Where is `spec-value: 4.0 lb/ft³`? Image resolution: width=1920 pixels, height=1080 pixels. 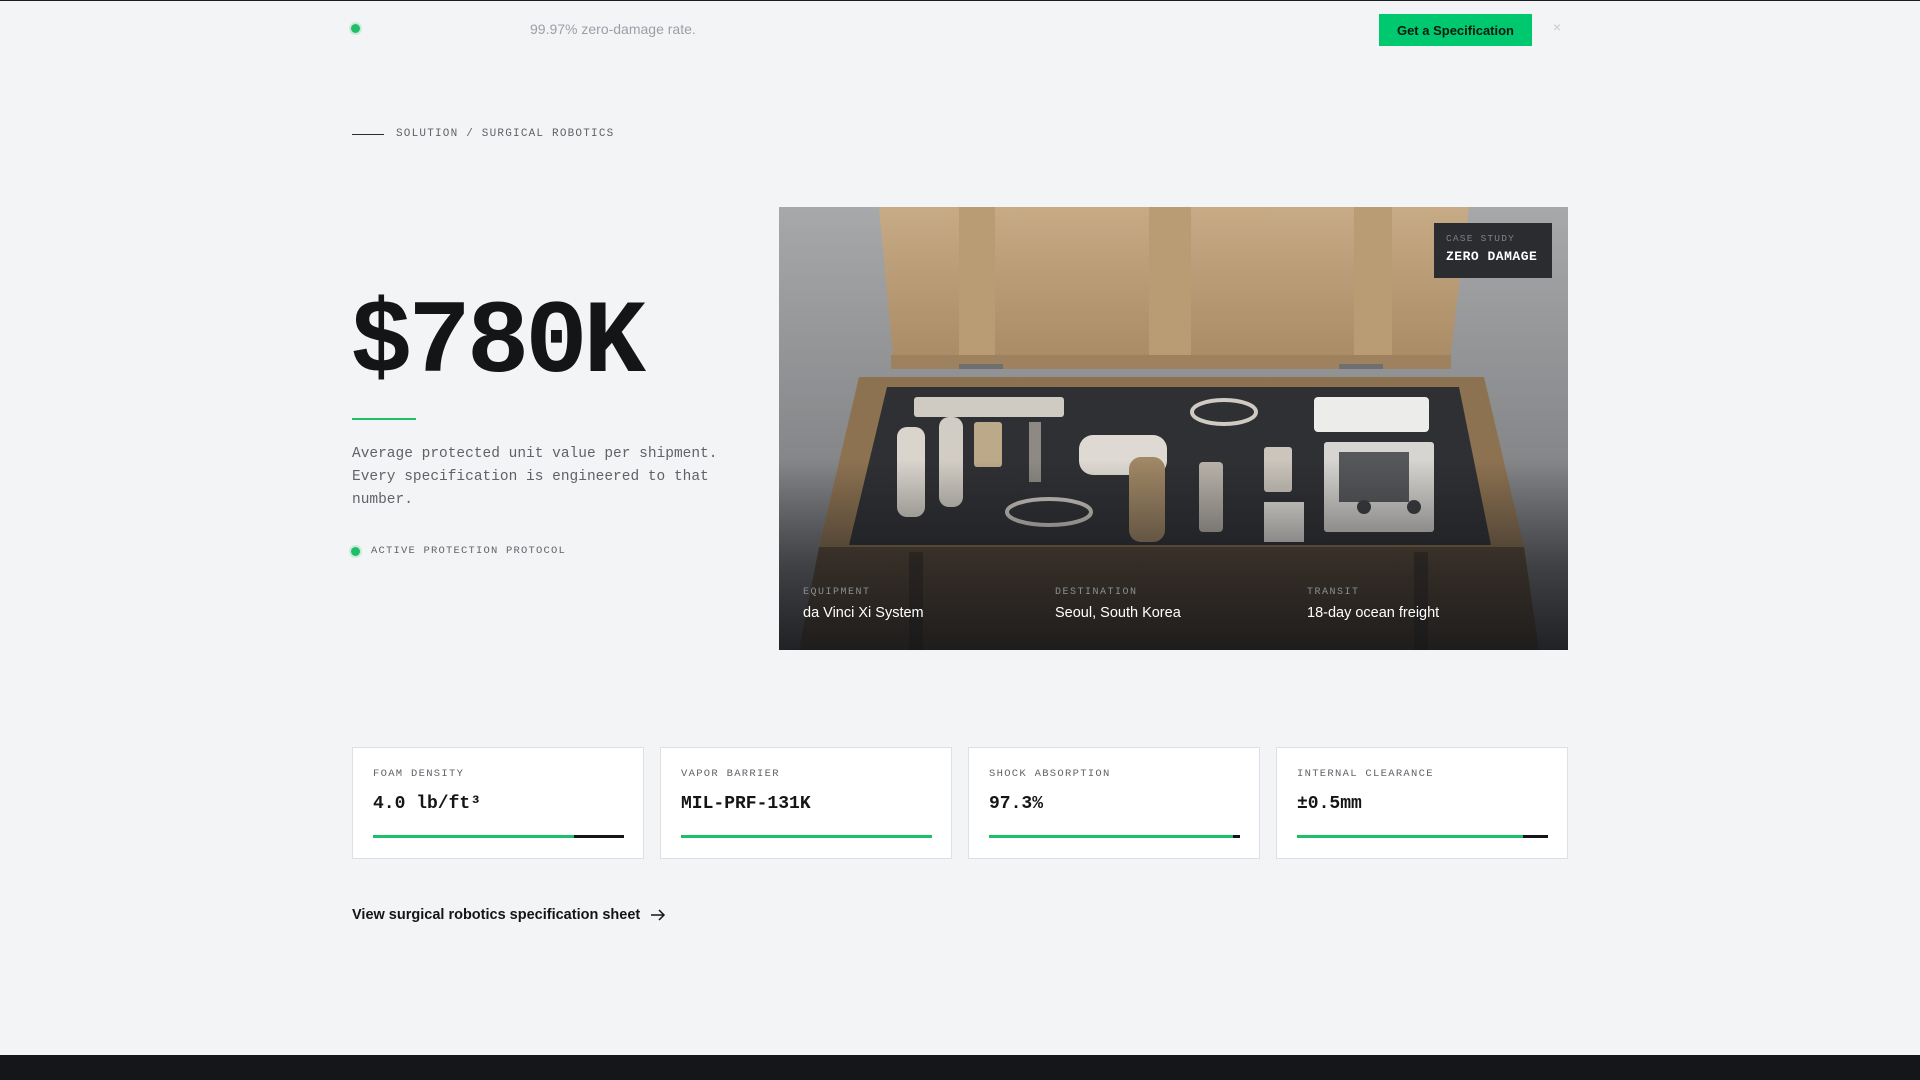 spec-value: 4.0 lb/ft³ is located at coordinates (427, 804).